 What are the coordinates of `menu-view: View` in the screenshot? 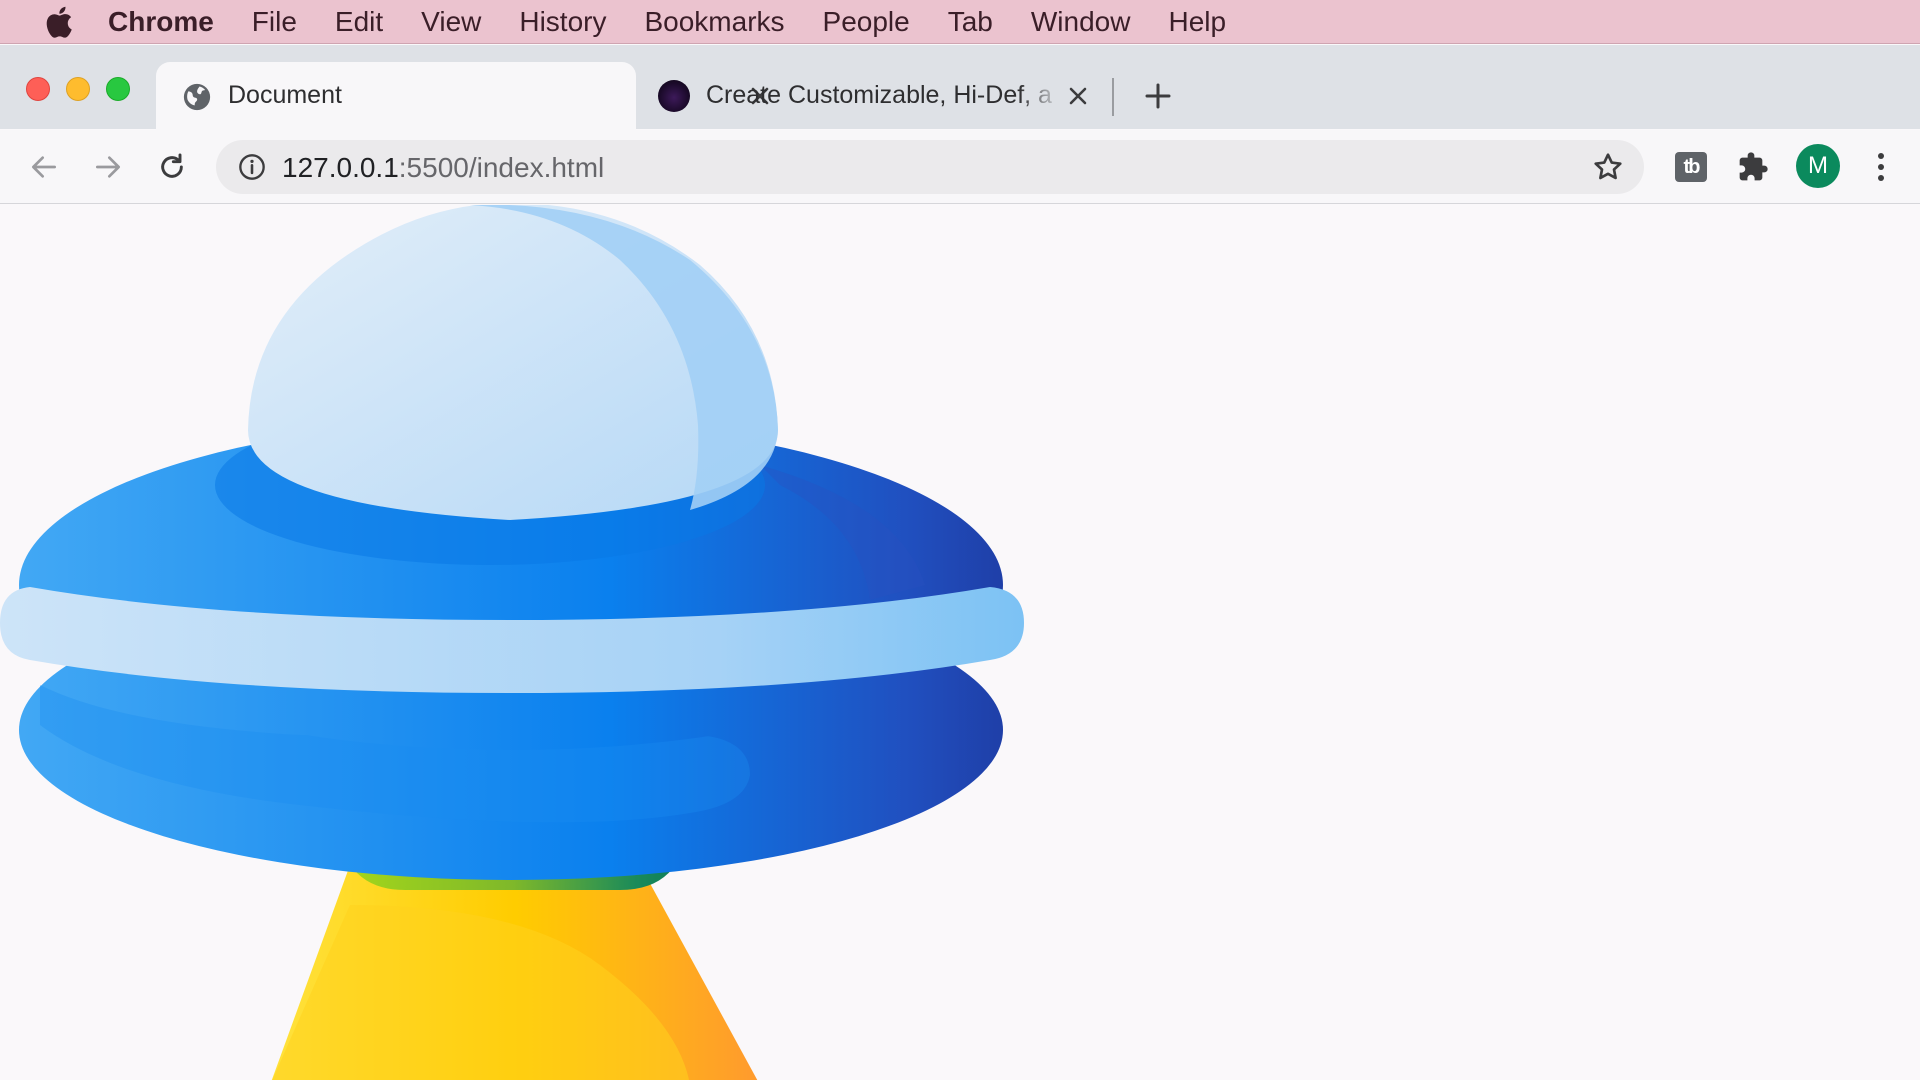 It's located at (451, 22).